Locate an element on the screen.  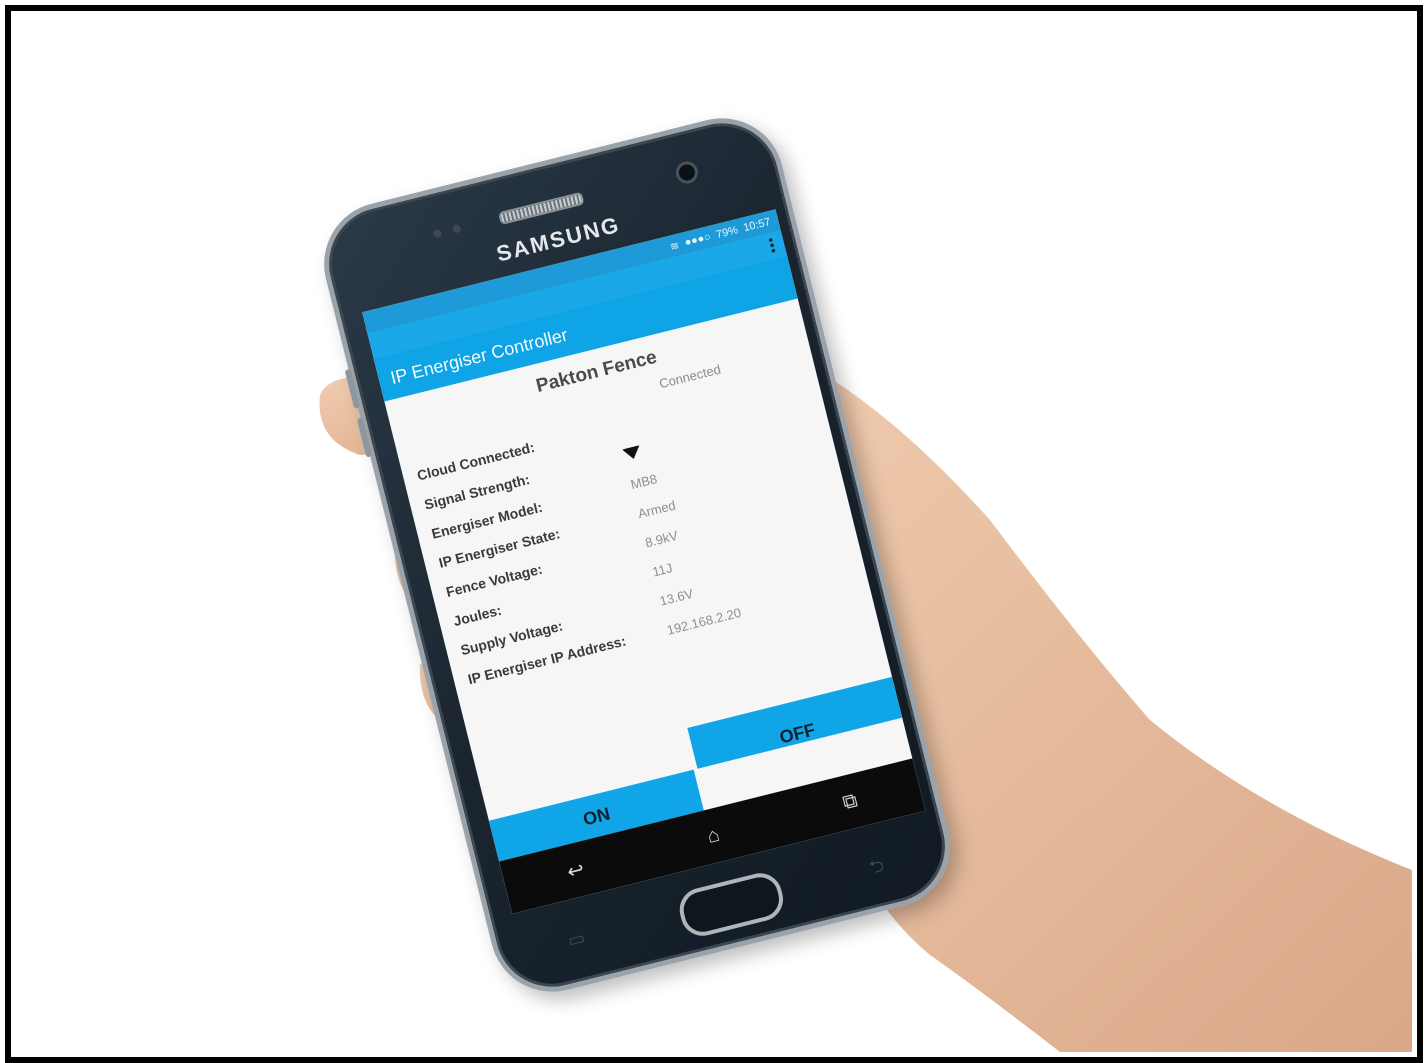
off-button: OFF is located at coordinates (795, 722).